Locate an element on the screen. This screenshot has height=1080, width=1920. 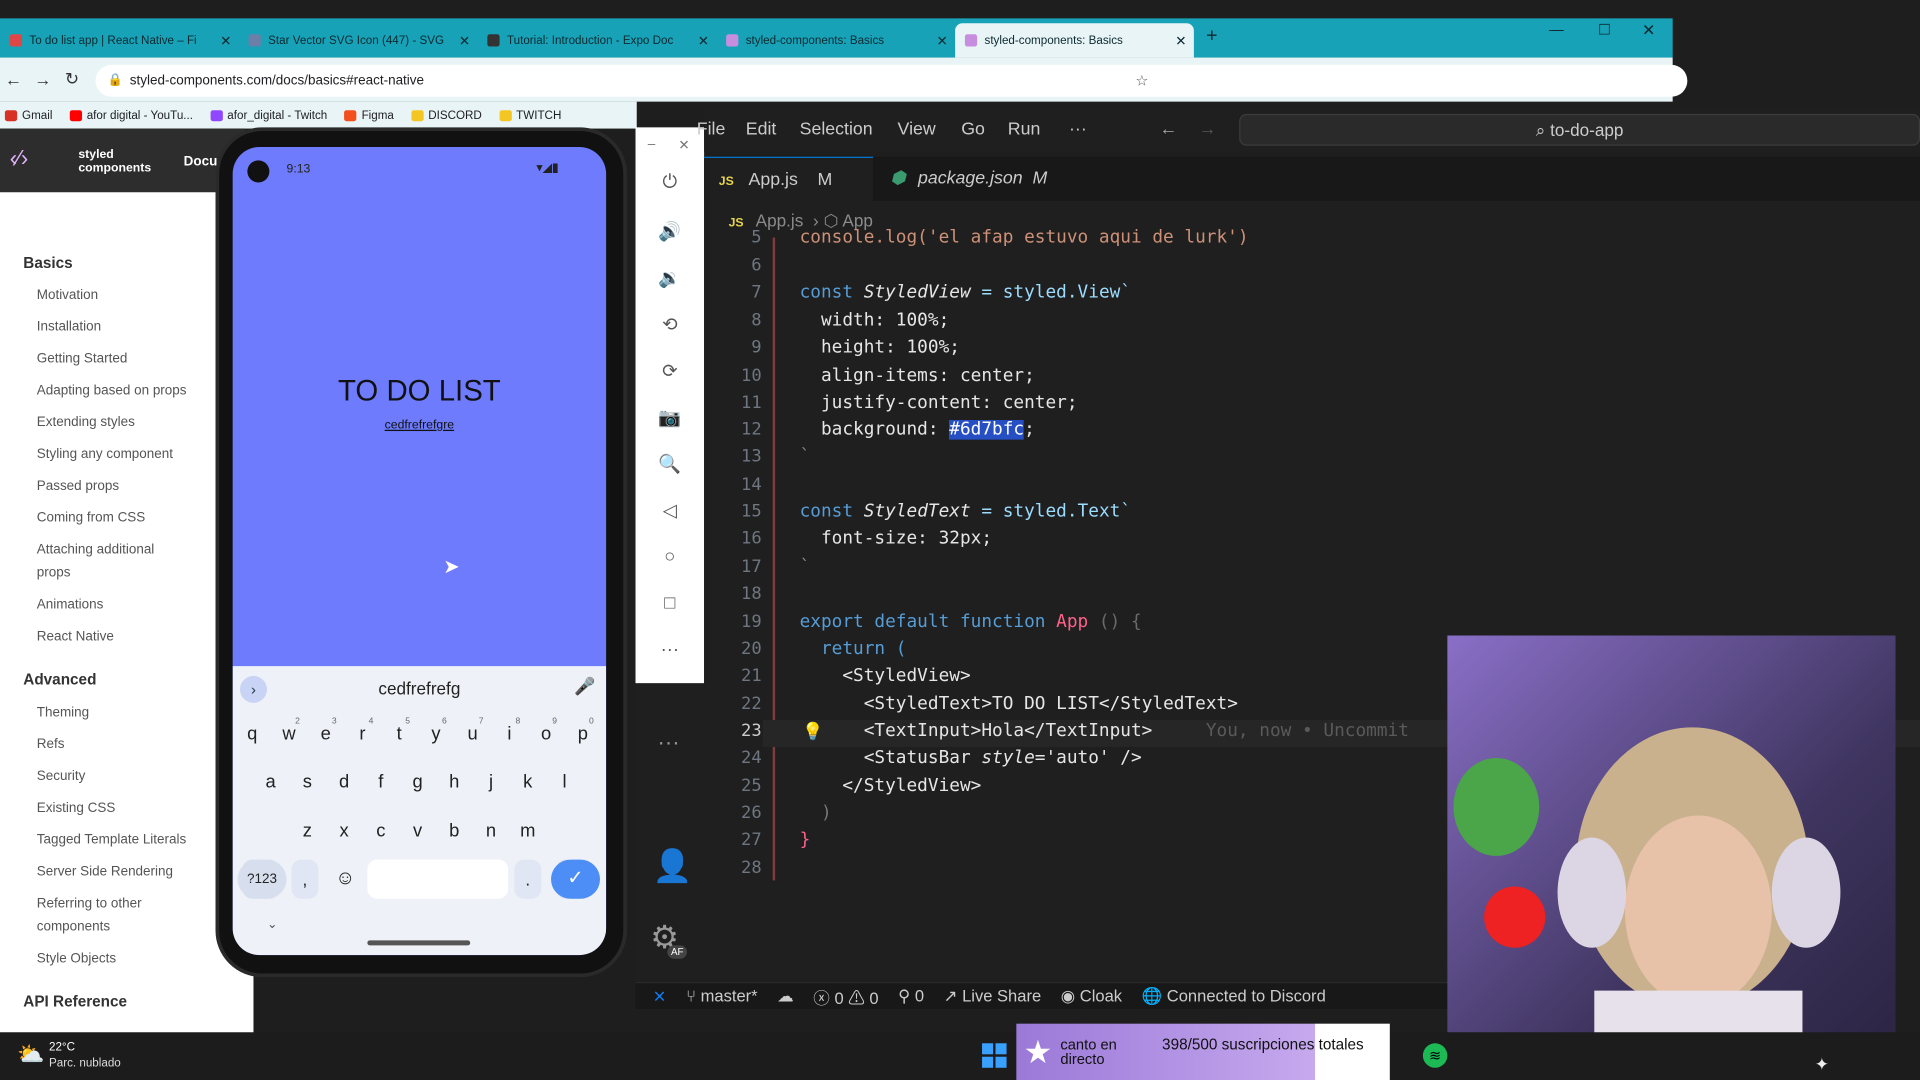
windows-start-icon is located at coordinates (994, 1055).